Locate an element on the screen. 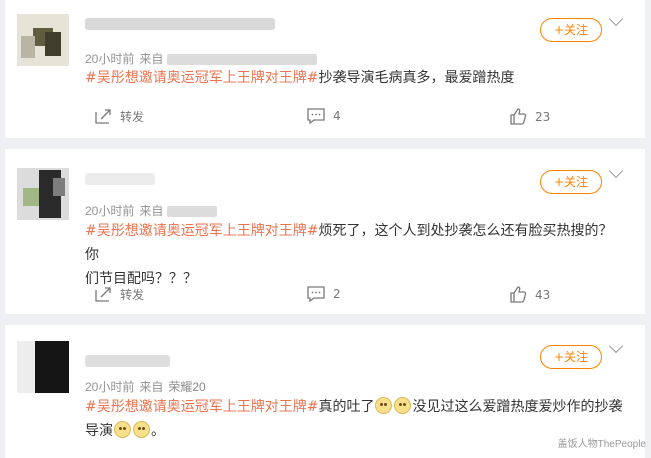 The height and width of the screenshot is (458, 651). post-text: #吴彤想邀请奥运冠军上王牌对王牌#真的吐了 没见过这么爱蹭热度爱炒作的抄袭 导演 。 is located at coordinates (355, 419).